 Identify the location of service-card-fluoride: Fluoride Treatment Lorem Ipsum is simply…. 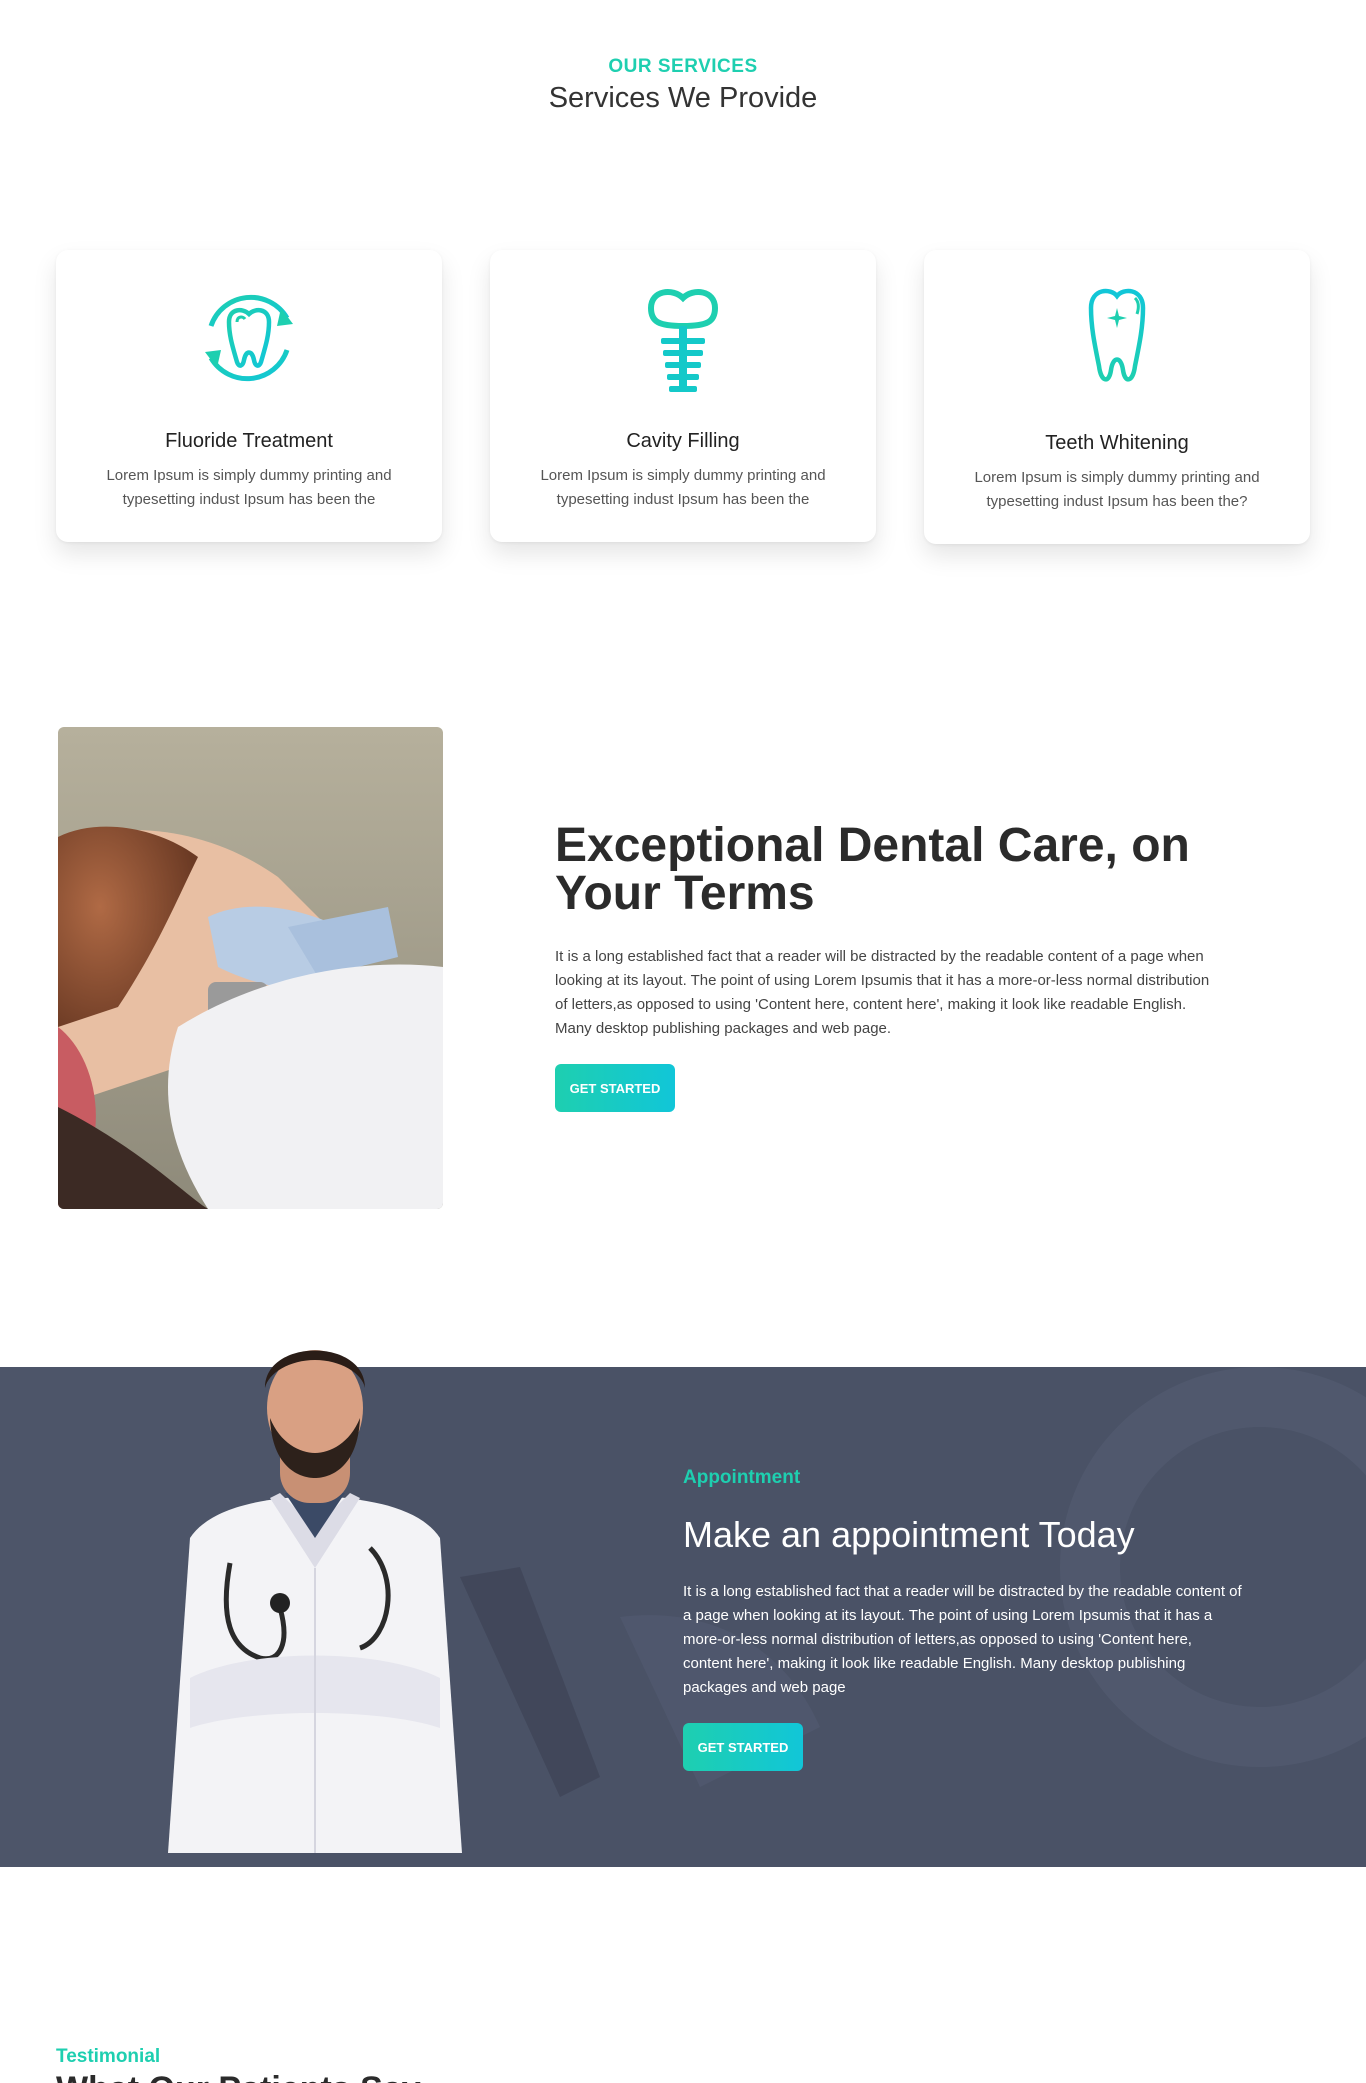
(249, 396).